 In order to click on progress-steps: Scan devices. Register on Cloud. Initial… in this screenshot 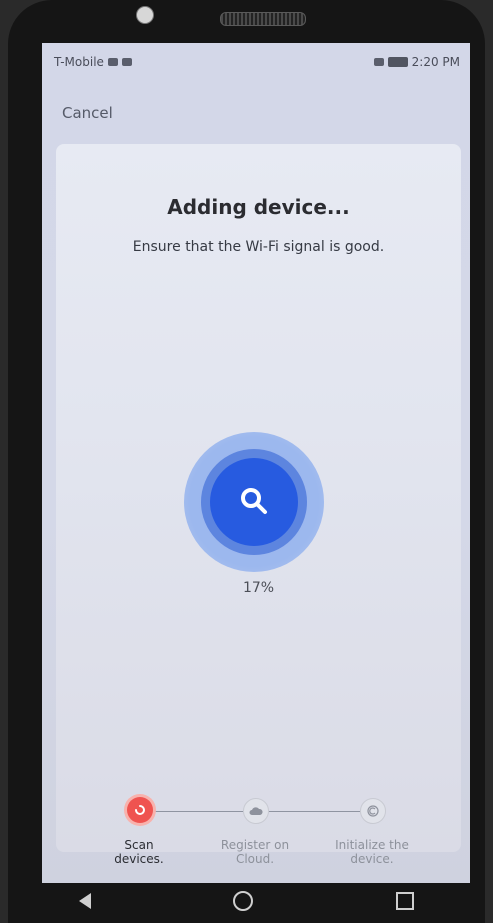, I will do `click(258, 804)`.